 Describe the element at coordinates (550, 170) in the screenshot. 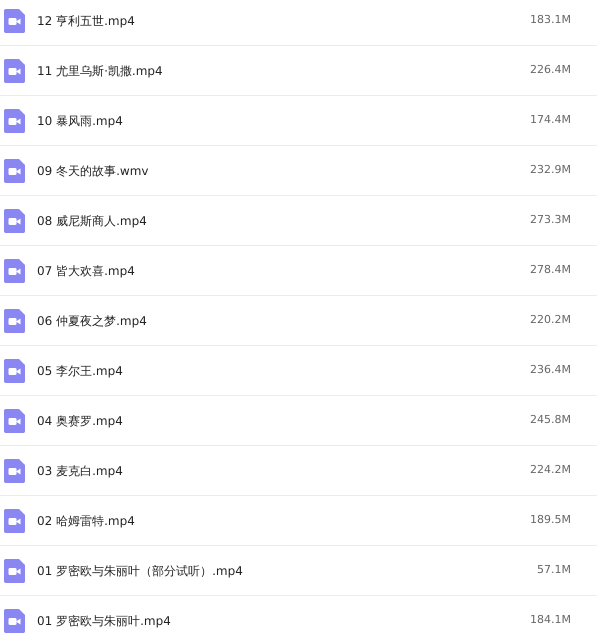

I see `file-size: 232.9M` at that location.